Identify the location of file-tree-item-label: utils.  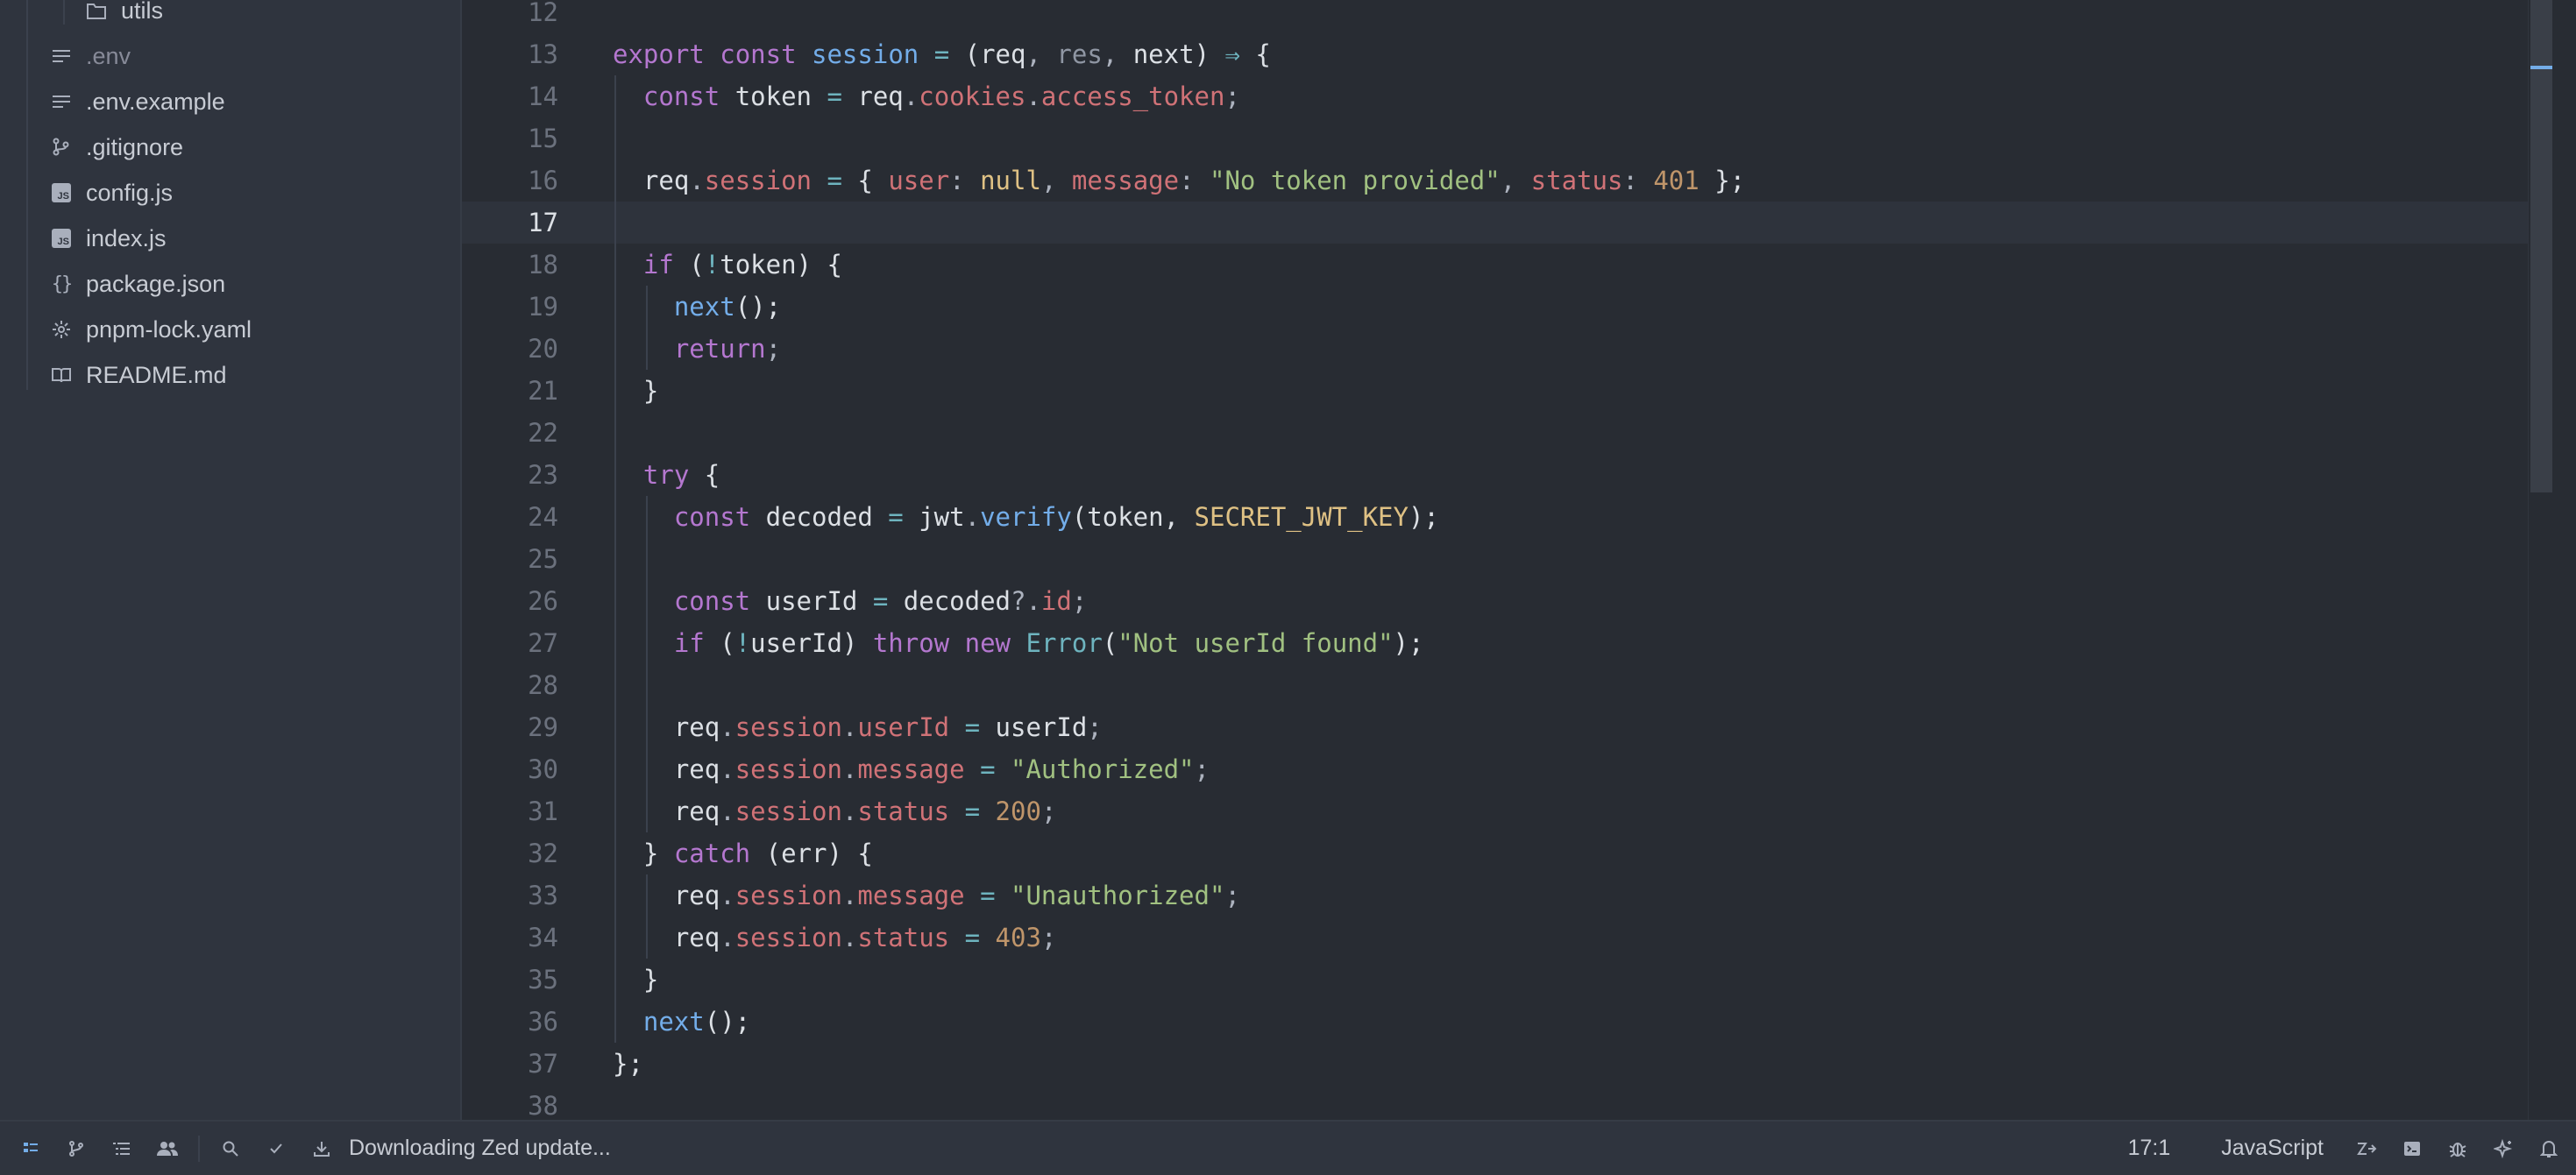
(142, 12).